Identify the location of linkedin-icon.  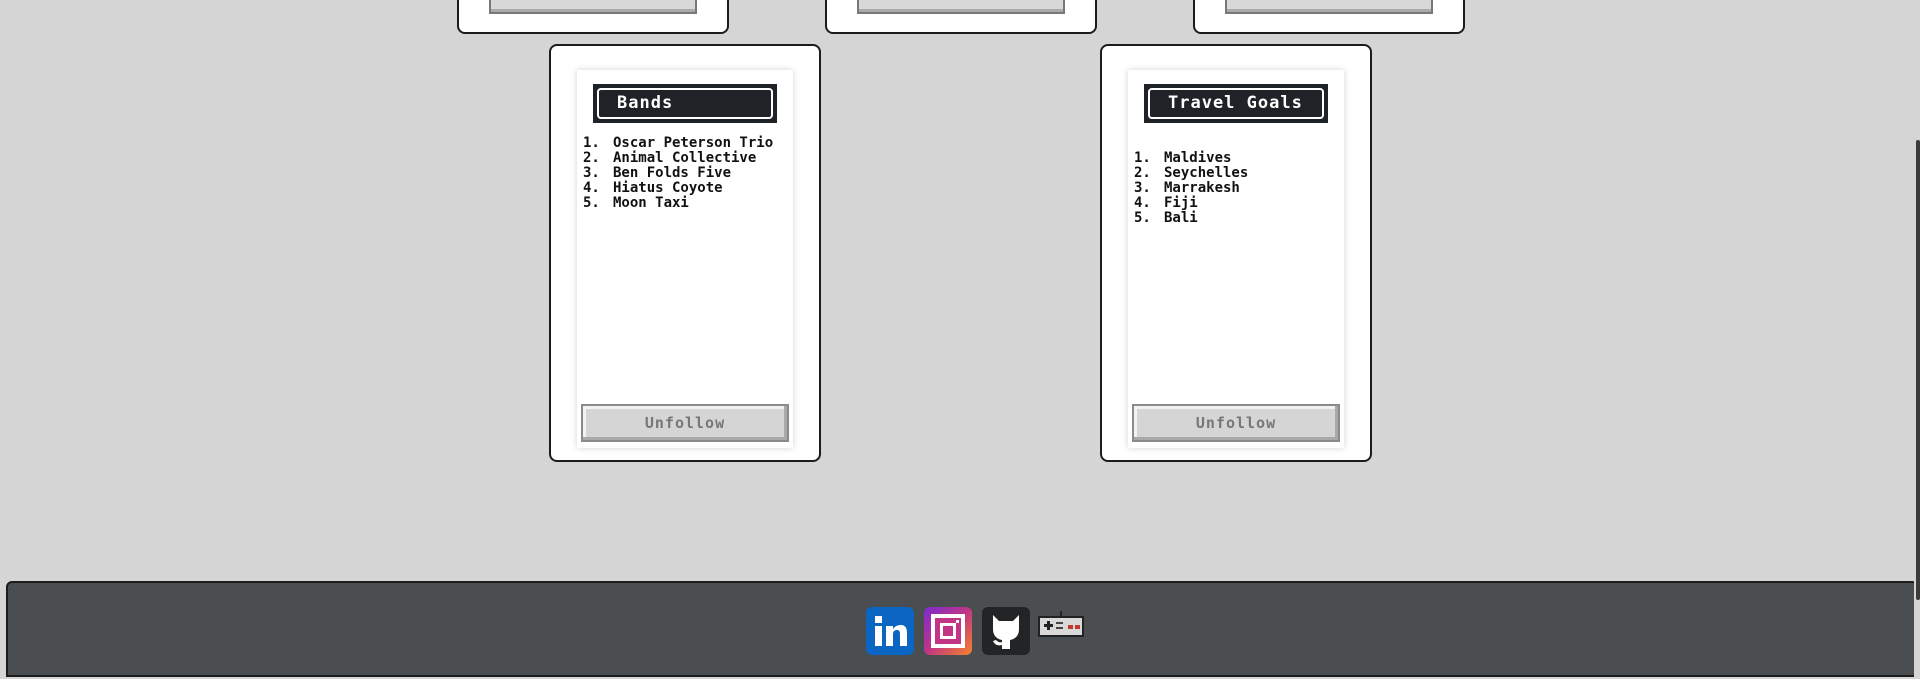
(890, 631).